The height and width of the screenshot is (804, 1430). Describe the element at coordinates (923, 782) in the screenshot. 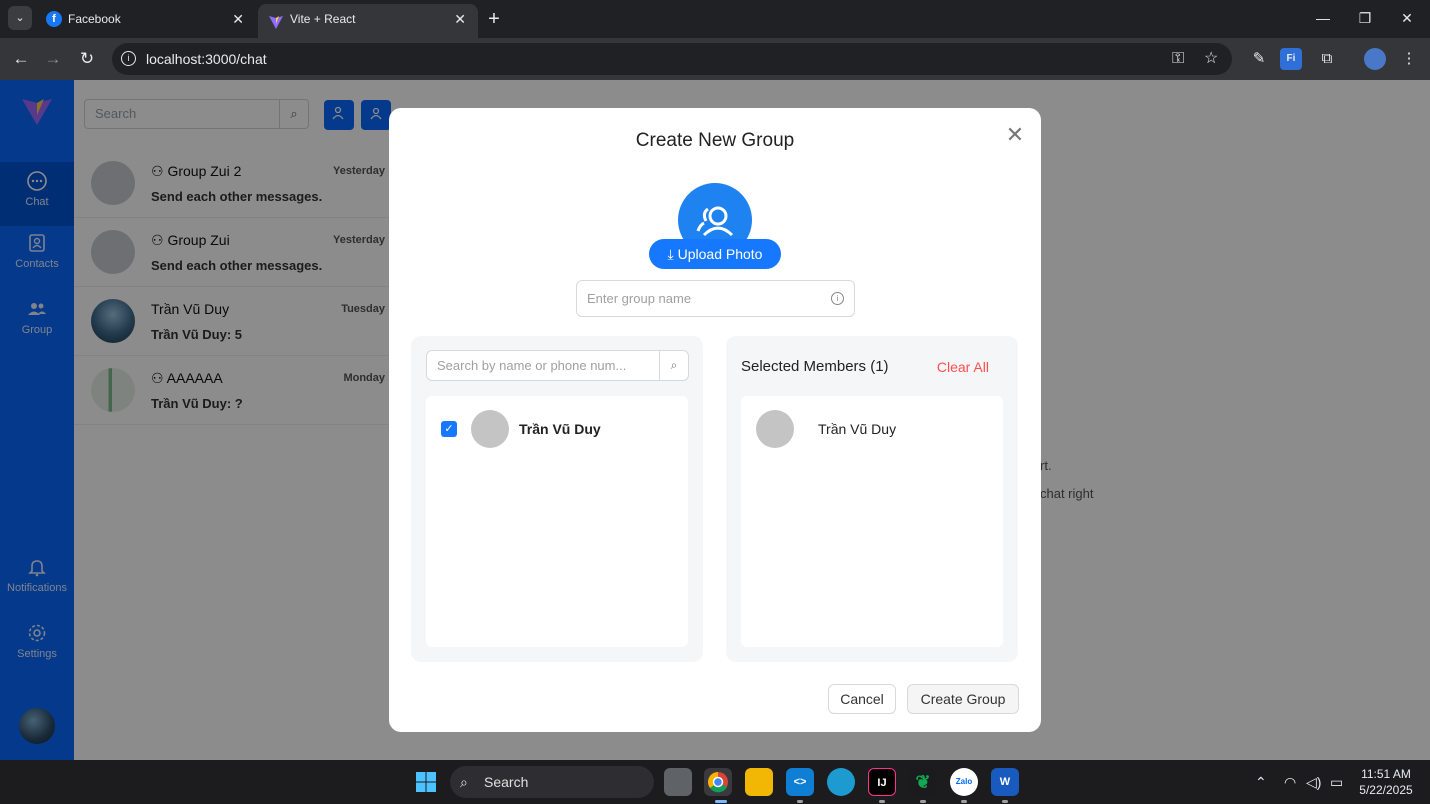

I see `mongodb-icon: ❦` at that location.